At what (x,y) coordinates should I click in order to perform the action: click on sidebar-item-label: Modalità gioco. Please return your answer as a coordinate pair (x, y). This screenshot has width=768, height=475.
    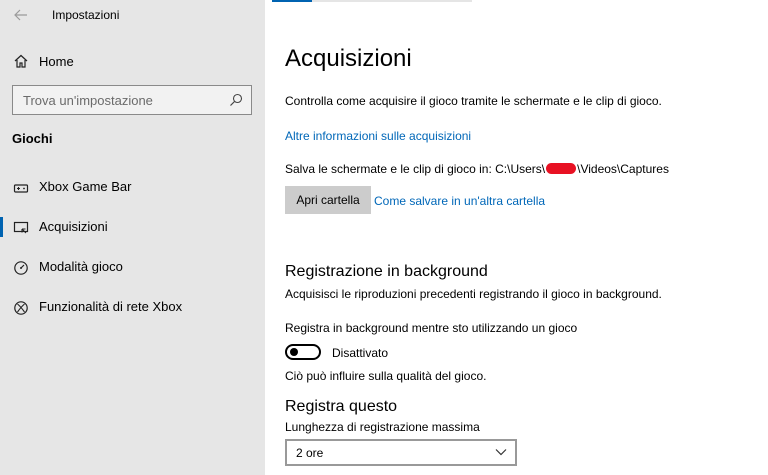
    Looking at the image, I should click on (81, 266).